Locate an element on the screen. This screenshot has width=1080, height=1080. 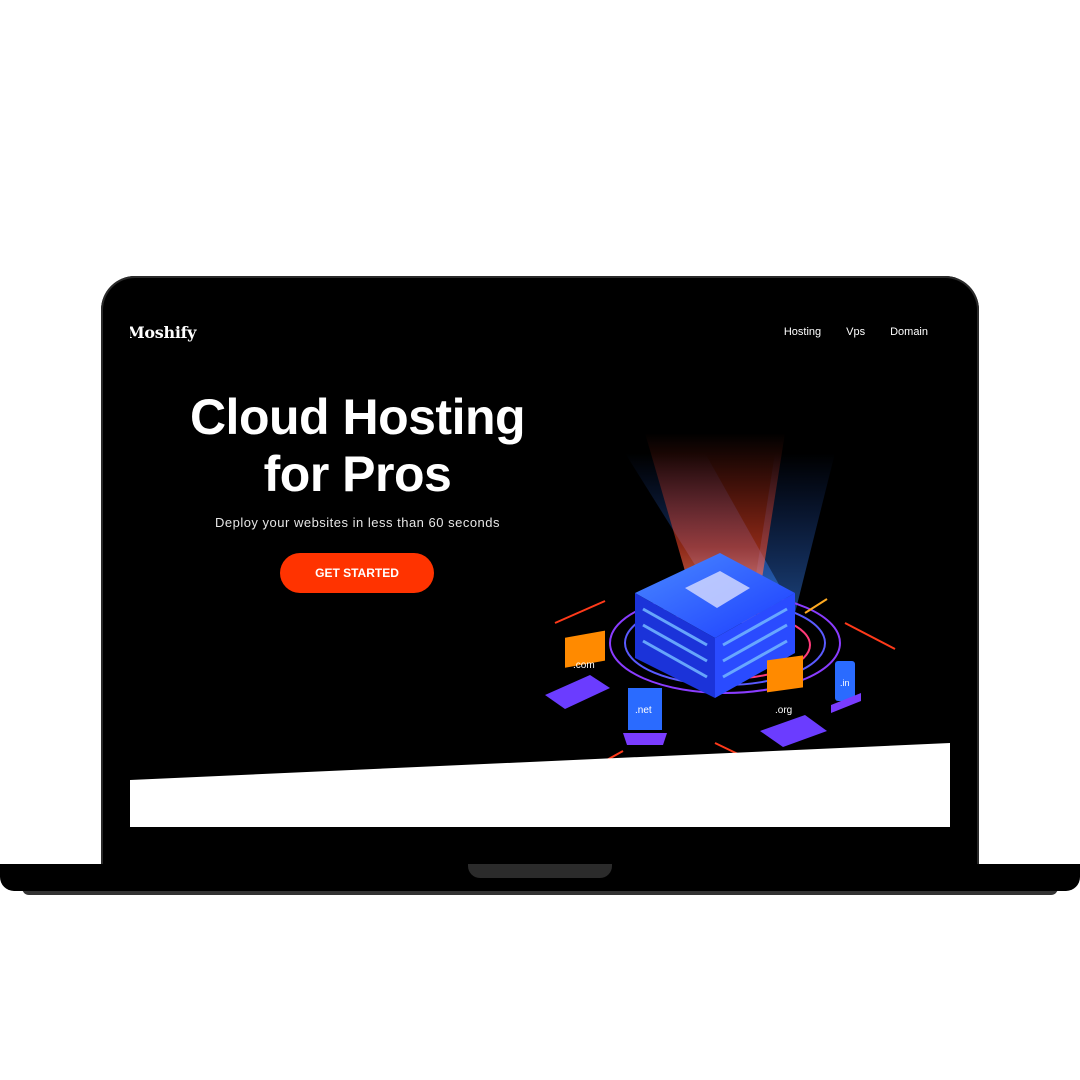
laptop-notch is located at coordinates (540, 871).